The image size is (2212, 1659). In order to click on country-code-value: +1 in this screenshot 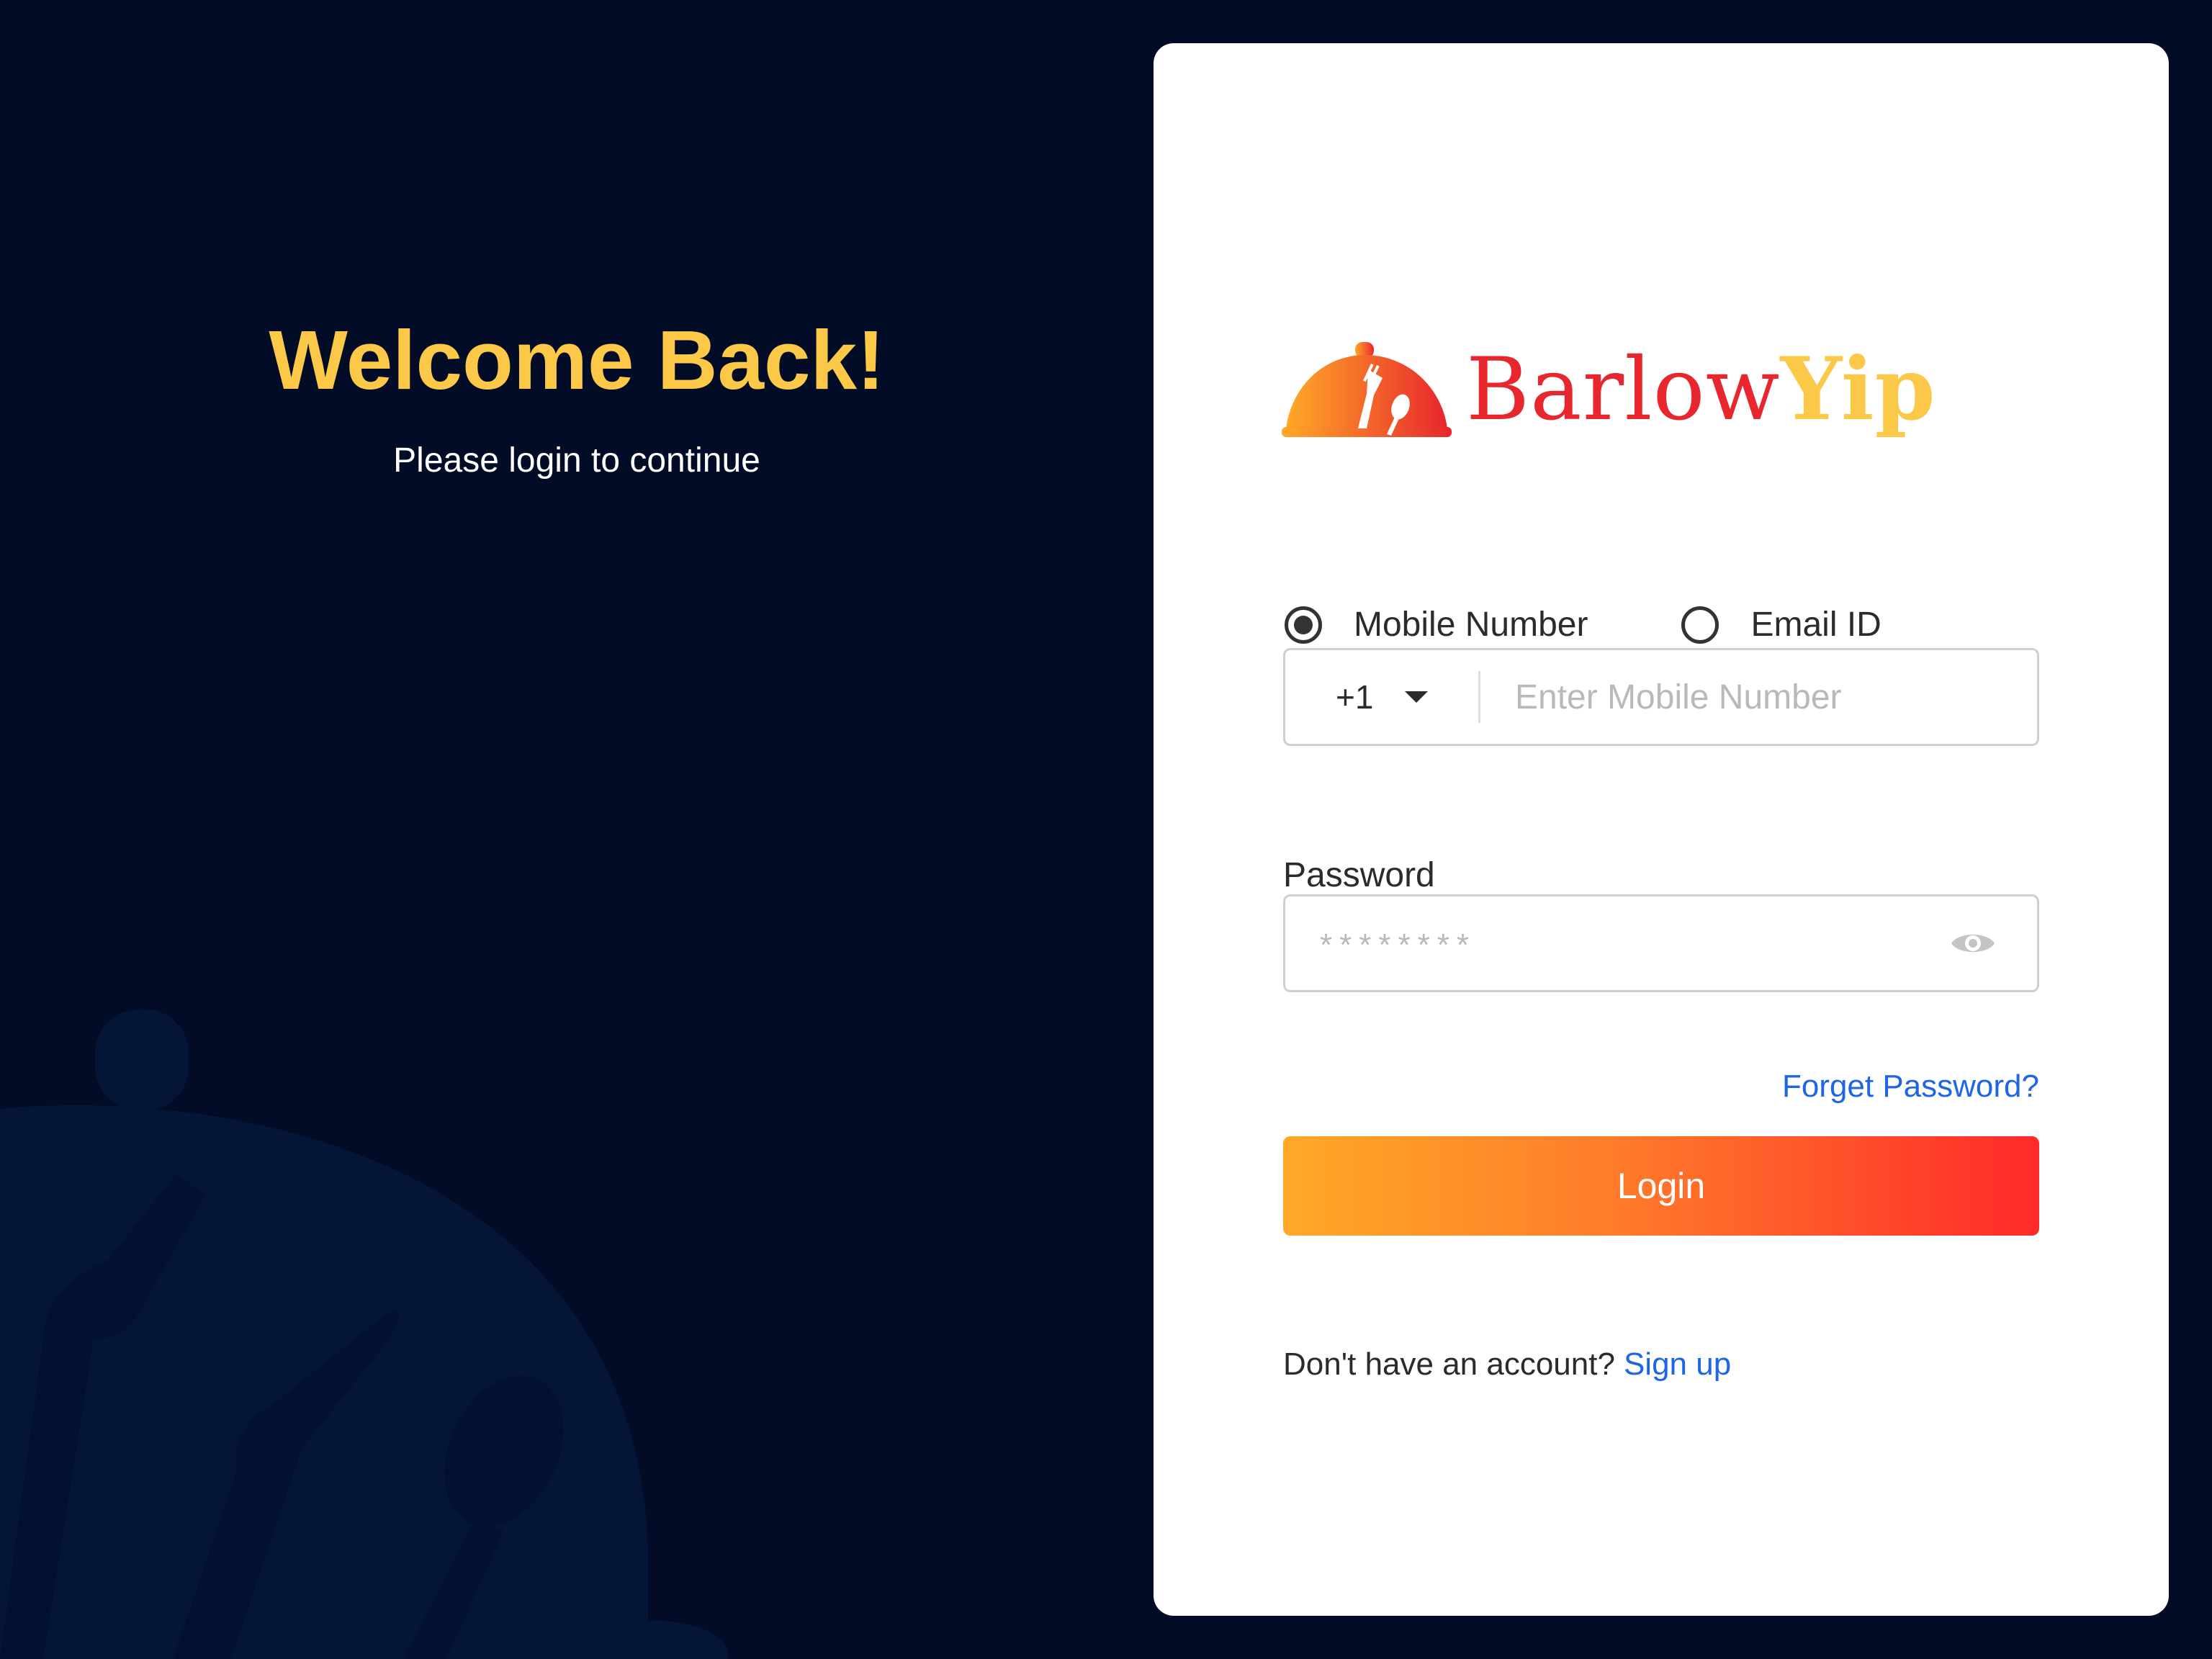, I will do `click(1355, 697)`.